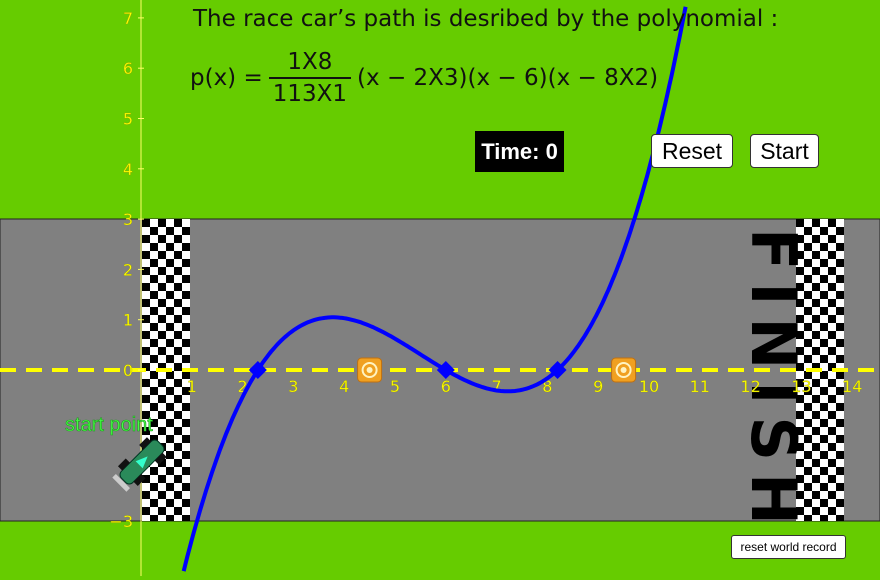 The width and height of the screenshot is (880, 580). Describe the element at coordinates (784, 151) in the screenshot. I see `start-button: Start` at that location.